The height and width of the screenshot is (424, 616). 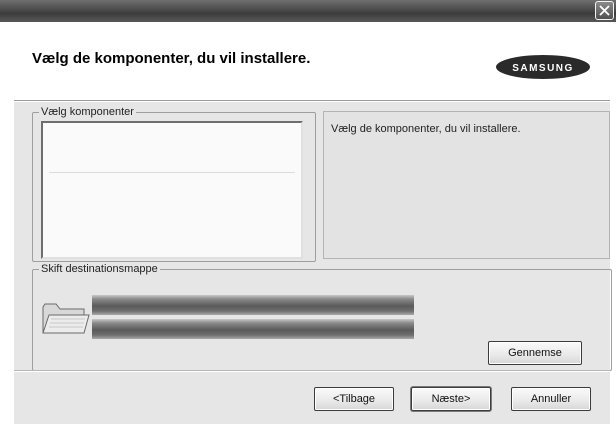 I want to click on description-text: Vælg de komponenter, du vil installere., so click(x=426, y=129).